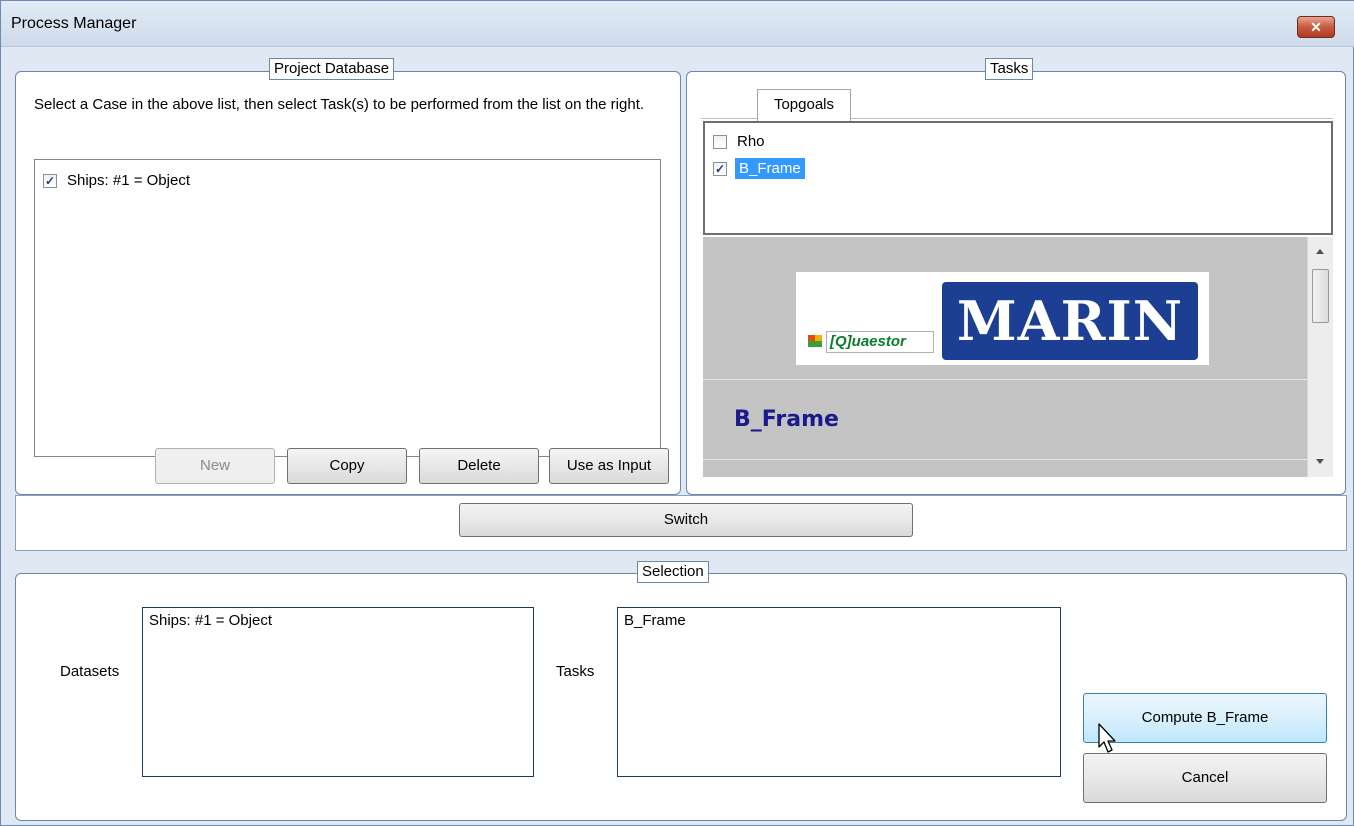 This screenshot has height=826, width=1354. Describe the element at coordinates (609, 466) in the screenshot. I see `use-as-input-button: Use as Input` at that location.